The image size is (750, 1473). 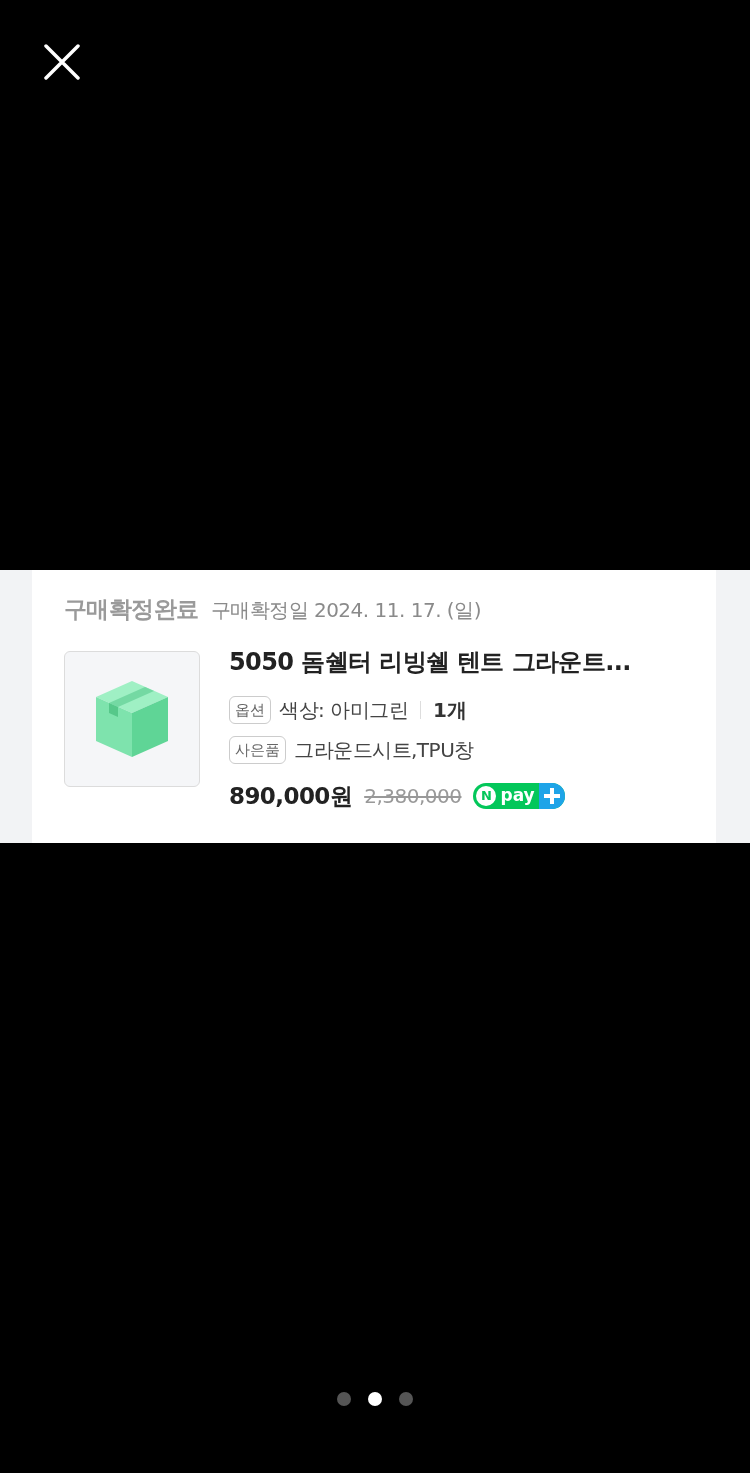 What do you see at coordinates (250, 709) in the screenshot?
I see `detail-tag: 옵션` at bounding box center [250, 709].